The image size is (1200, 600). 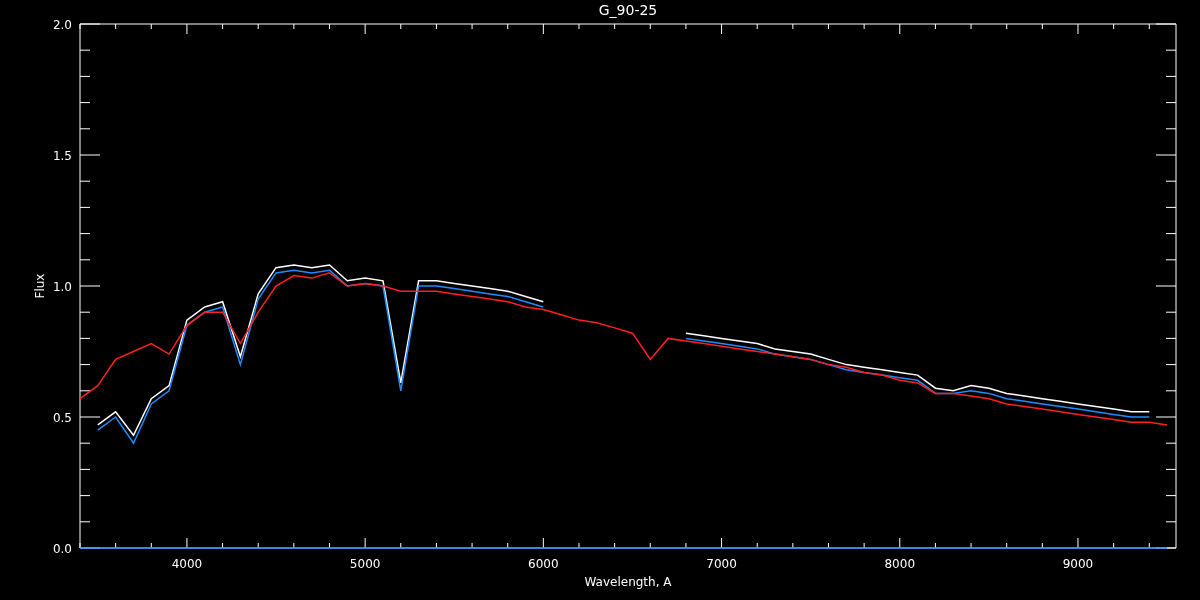 I want to click on chart-title: G_90-25, so click(x=628, y=10).